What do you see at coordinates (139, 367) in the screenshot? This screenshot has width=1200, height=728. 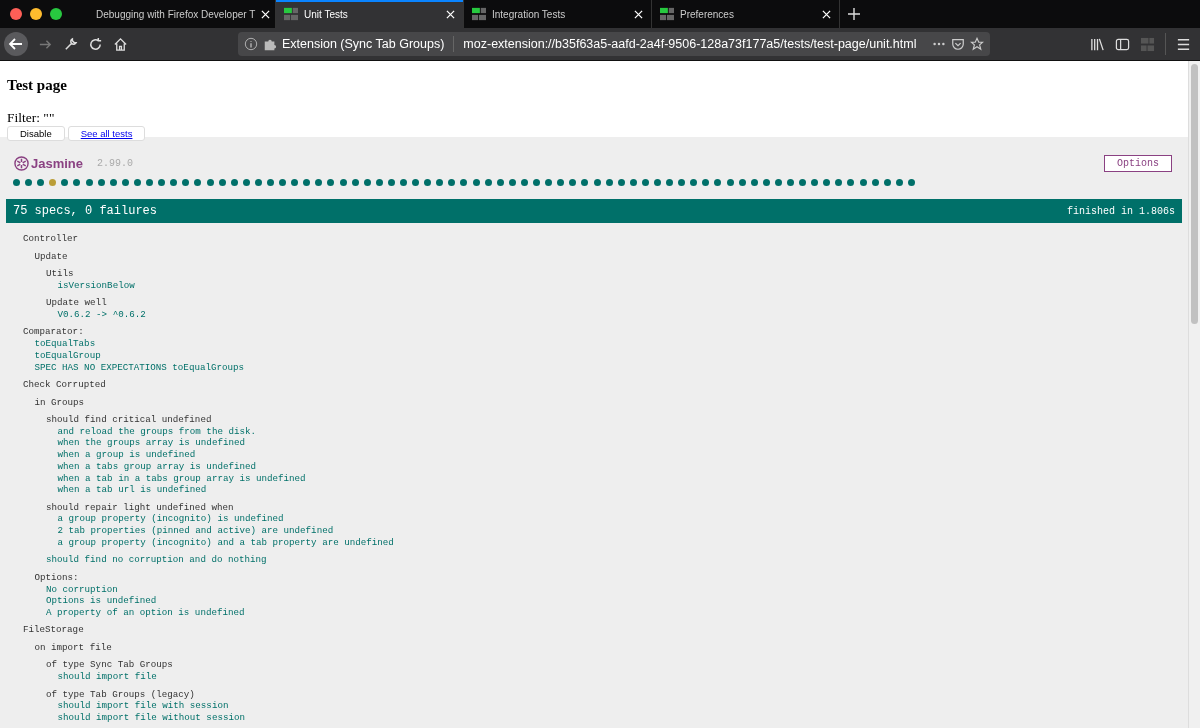 I see `spec-name: SPEC HAS NO EXPECTATIONS toEqualGroups` at bounding box center [139, 367].